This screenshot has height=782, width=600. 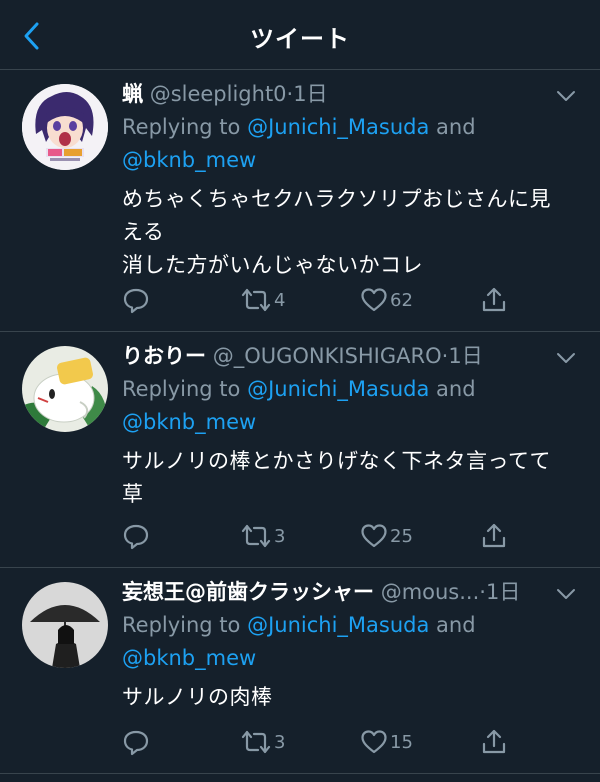 I want to click on tweet-text-line: える, so click(x=143, y=232).